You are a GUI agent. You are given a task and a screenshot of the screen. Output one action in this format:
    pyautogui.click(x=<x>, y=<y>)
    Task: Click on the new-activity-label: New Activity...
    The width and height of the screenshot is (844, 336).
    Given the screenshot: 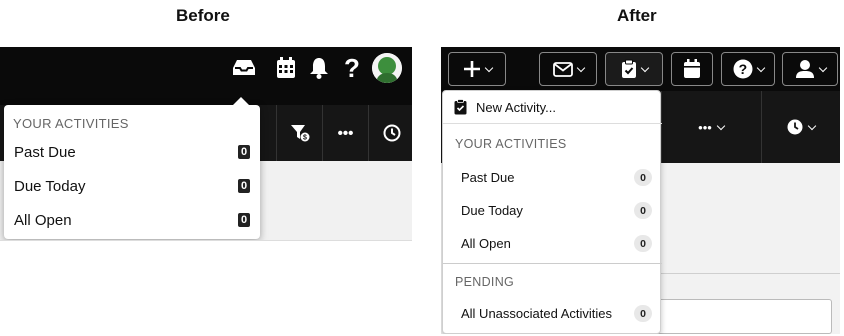 What is the action you would take?
    pyautogui.click(x=516, y=107)
    